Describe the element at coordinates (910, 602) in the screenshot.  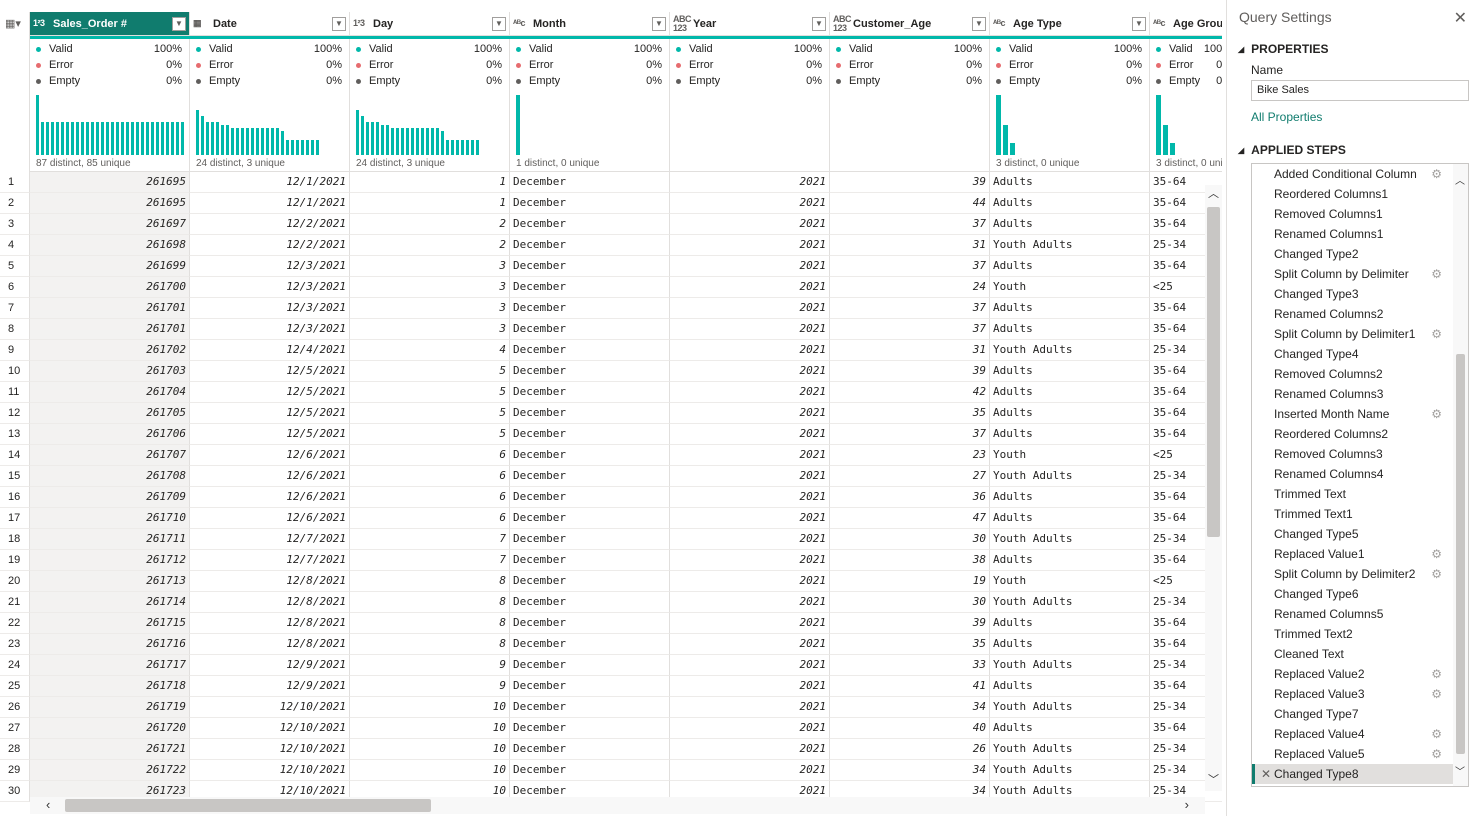
I see `table-cell: 30` at that location.